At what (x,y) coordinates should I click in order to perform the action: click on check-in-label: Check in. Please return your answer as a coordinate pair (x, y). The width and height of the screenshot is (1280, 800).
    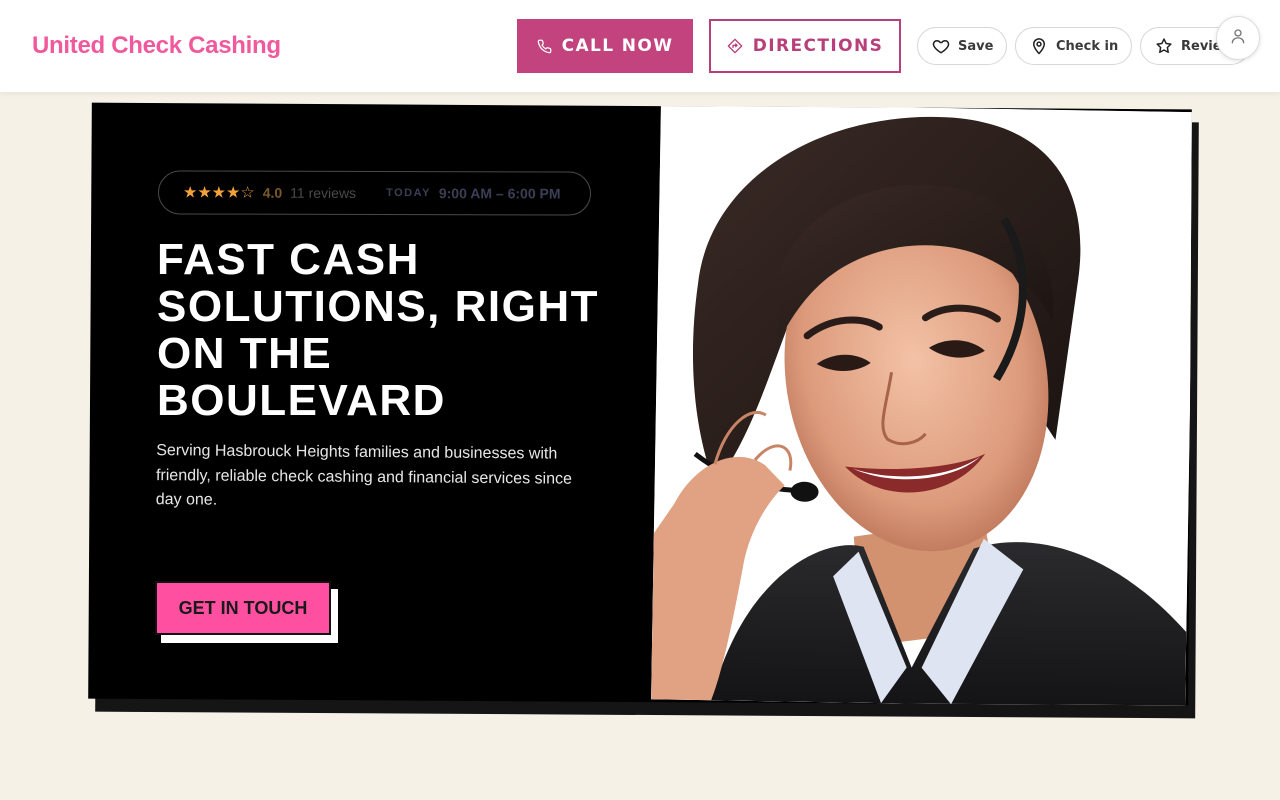
    Looking at the image, I should click on (1087, 46).